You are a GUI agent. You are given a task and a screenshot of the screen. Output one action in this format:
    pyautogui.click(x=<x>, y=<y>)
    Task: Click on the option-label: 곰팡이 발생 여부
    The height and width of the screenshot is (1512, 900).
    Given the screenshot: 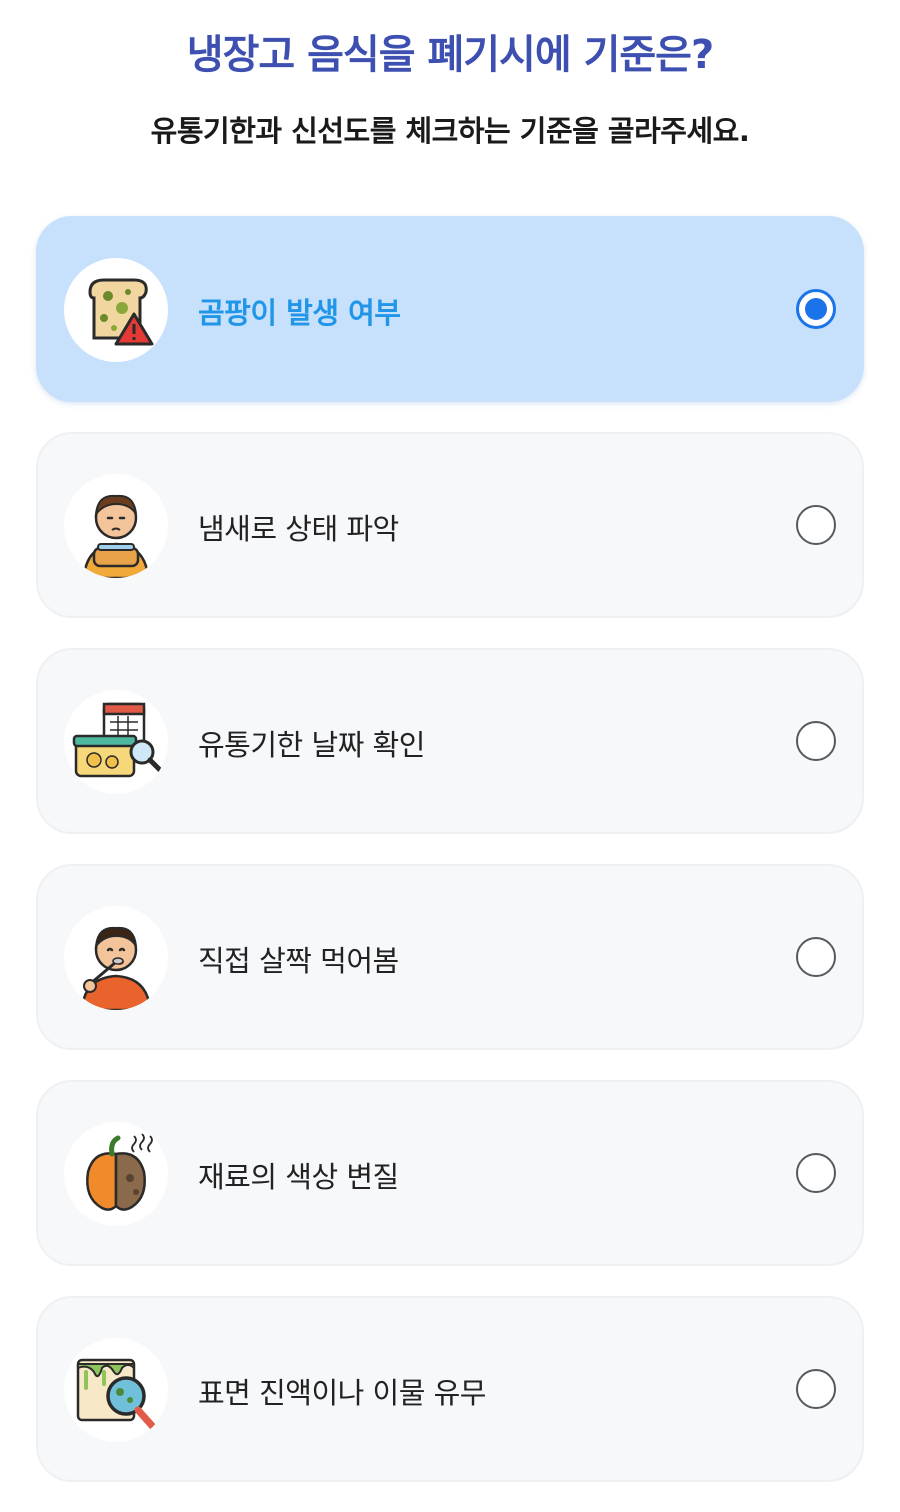 What is the action you would take?
    pyautogui.click(x=299, y=313)
    